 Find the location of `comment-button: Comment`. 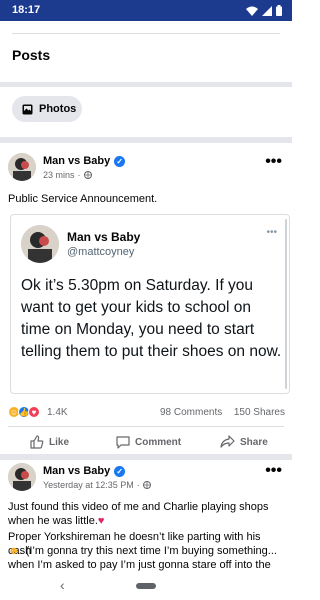

comment-button: Comment is located at coordinates (148, 442).